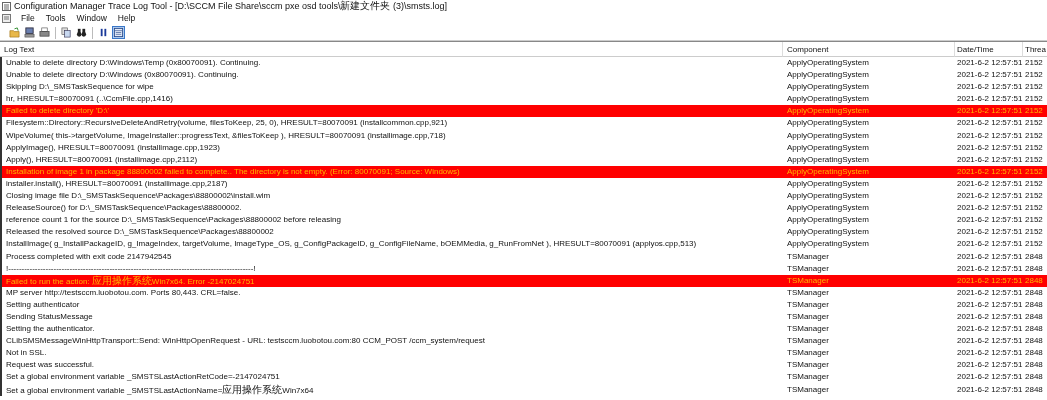  I want to click on table-cell: Not in SSL., so click(391, 353).